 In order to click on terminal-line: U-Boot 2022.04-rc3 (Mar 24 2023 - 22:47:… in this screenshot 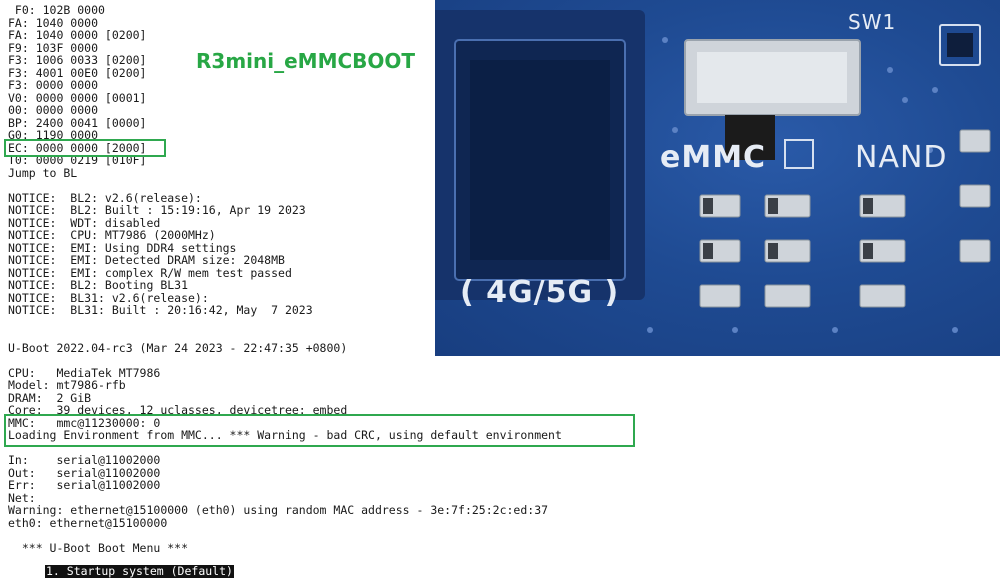, I will do `click(178, 347)`.